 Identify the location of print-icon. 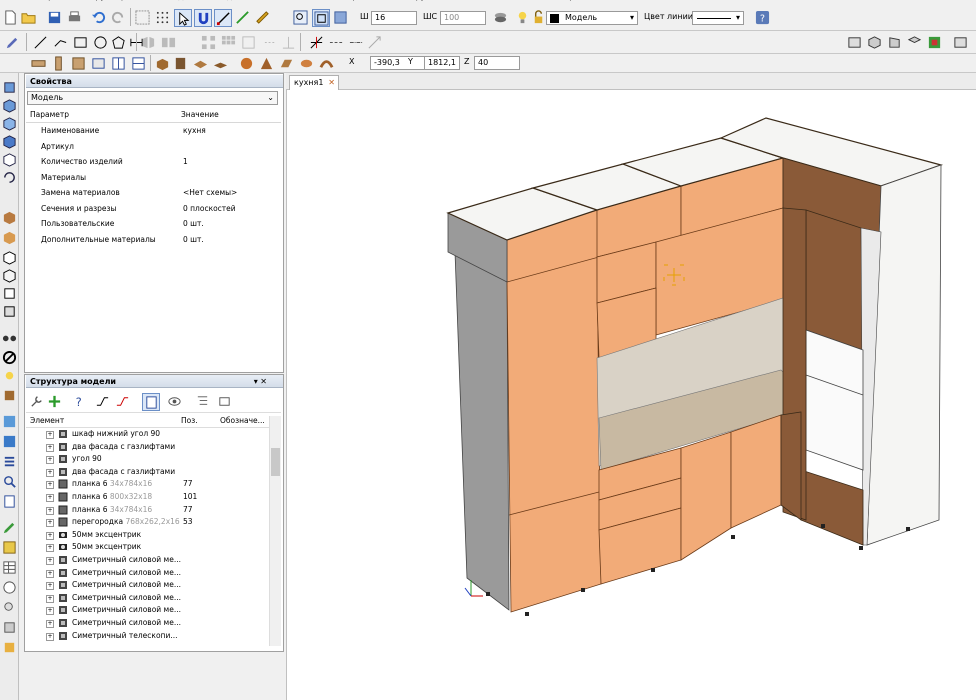
(74, 17).